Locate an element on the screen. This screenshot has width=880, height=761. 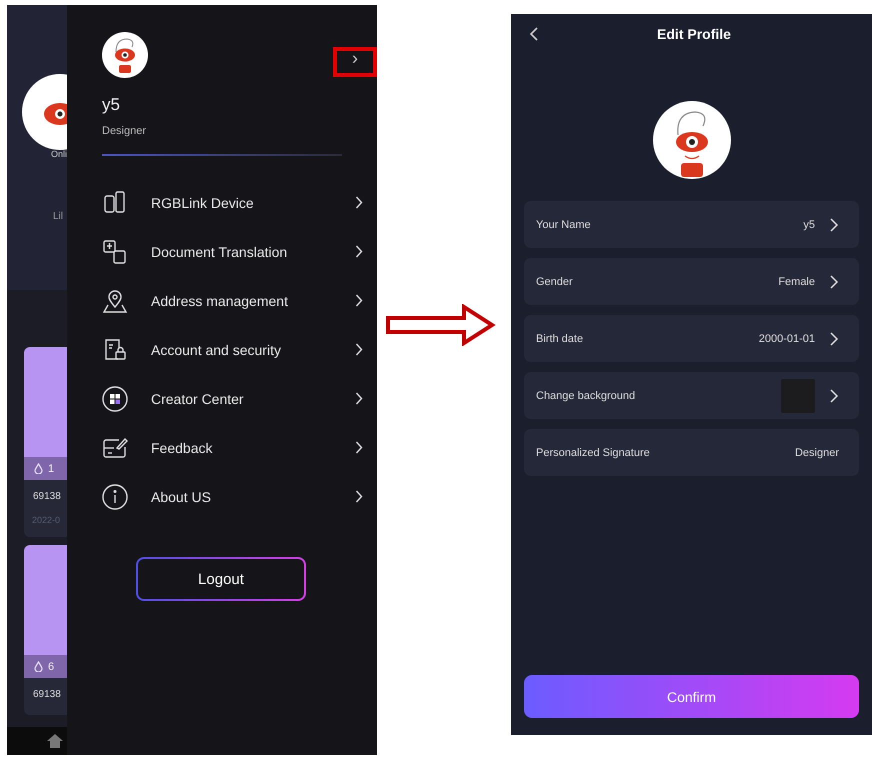
field-label: Personalized Signature is located at coordinates (593, 452).